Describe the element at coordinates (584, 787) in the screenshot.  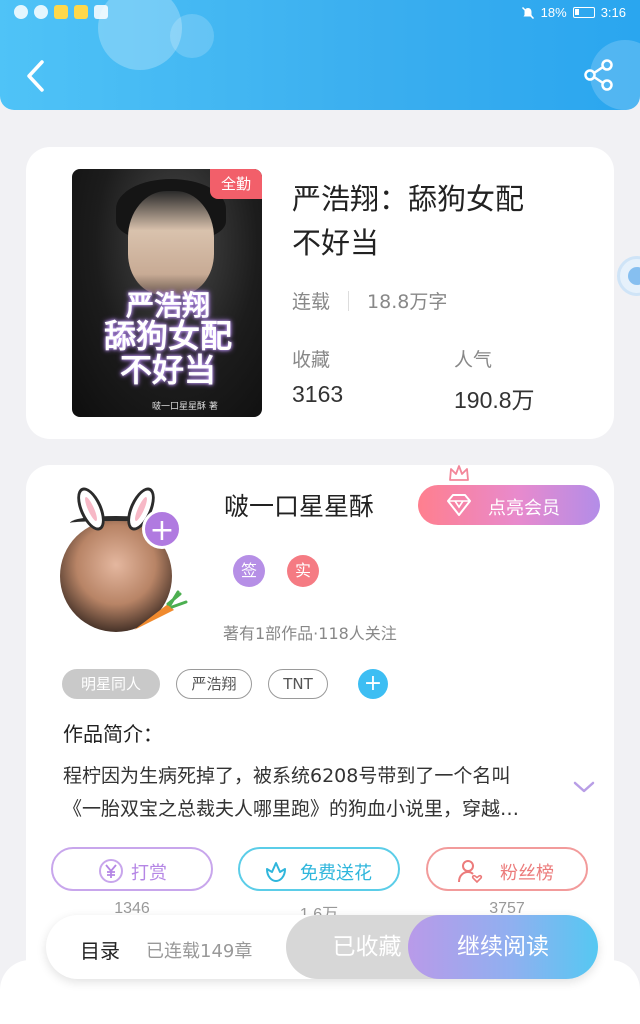
I see `chevron-down-icon` at that location.